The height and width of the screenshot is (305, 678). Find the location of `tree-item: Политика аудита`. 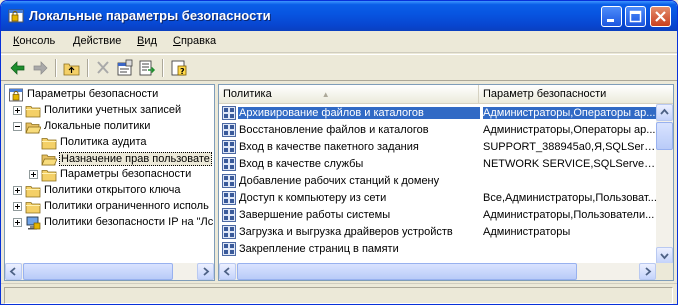

tree-item: Политика аудита is located at coordinates (109, 143).